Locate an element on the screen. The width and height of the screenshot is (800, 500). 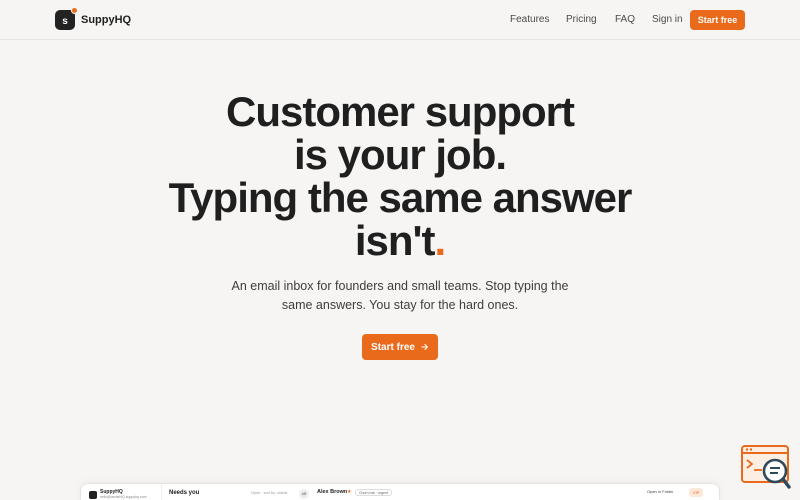
nav-features-link: Features is located at coordinates (529, 19).